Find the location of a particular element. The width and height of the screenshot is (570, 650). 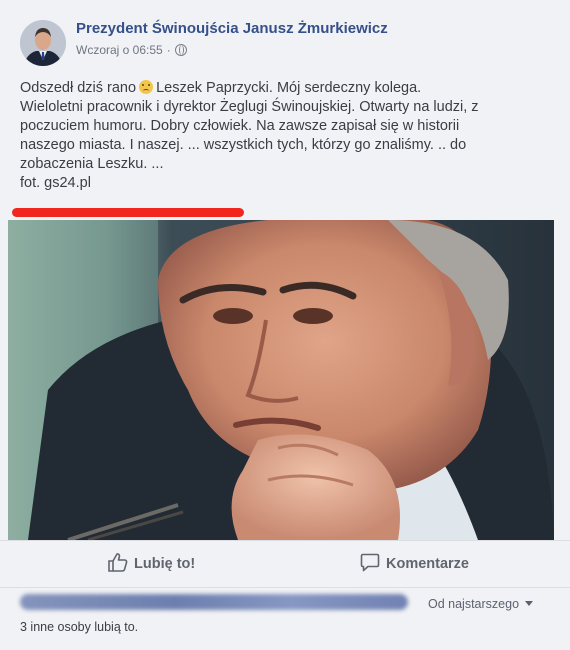

avatar-image is located at coordinates (43, 43).